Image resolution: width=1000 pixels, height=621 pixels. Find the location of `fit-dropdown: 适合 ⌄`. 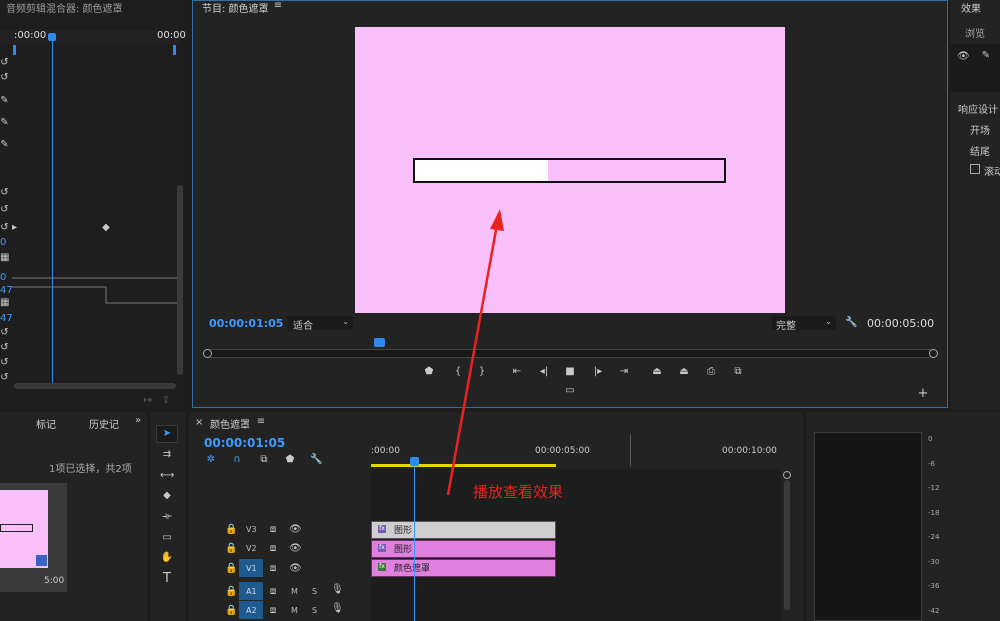

fit-dropdown: 适合 ⌄ is located at coordinates (320, 324).